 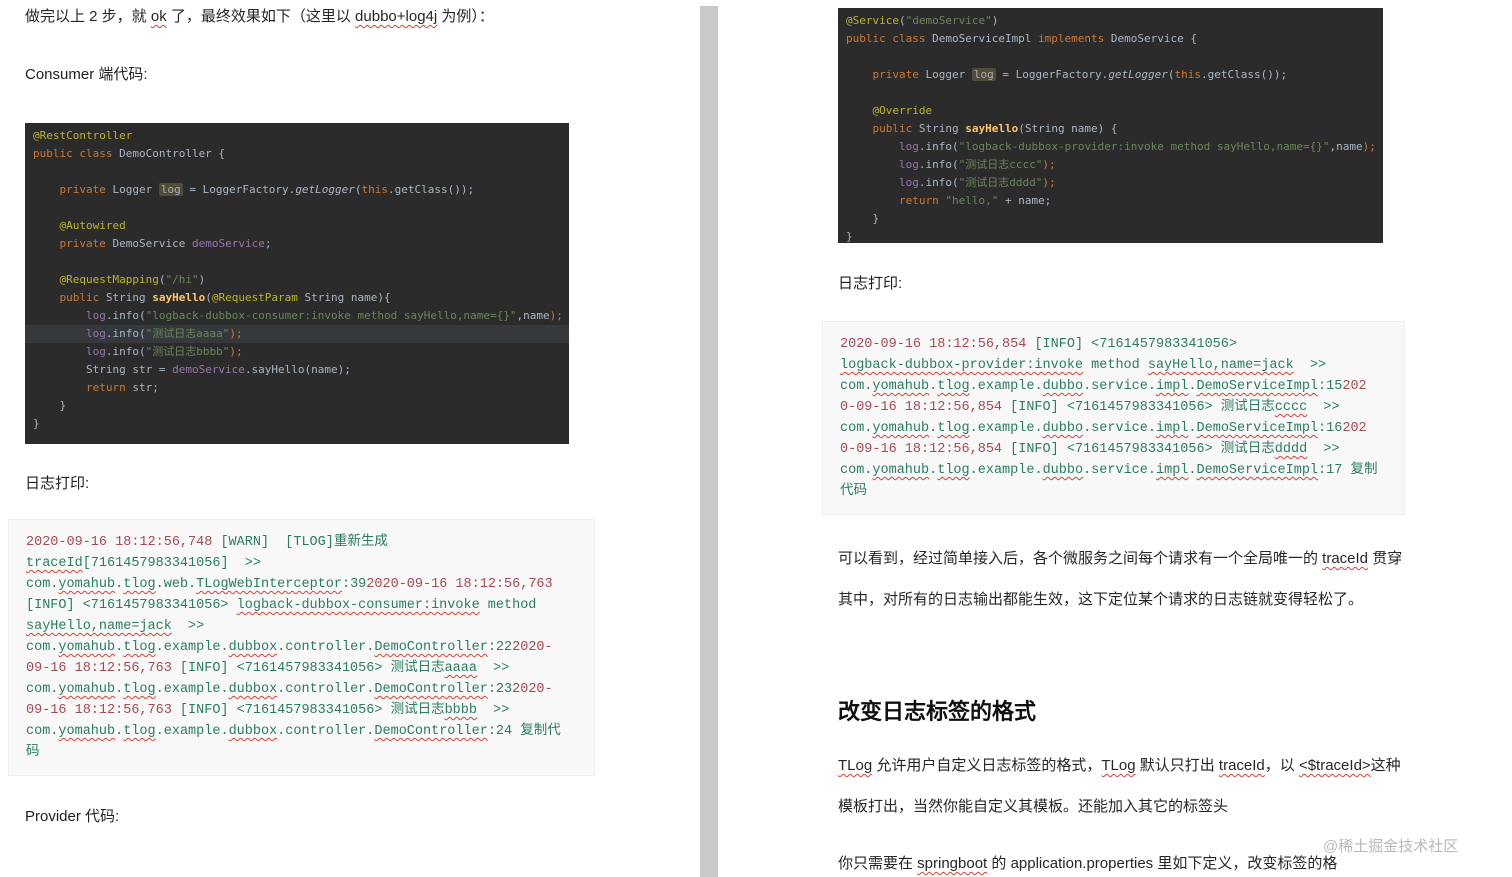 What do you see at coordinates (533, 315) in the screenshot?
I see `text-segment: ,name` at bounding box center [533, 315].